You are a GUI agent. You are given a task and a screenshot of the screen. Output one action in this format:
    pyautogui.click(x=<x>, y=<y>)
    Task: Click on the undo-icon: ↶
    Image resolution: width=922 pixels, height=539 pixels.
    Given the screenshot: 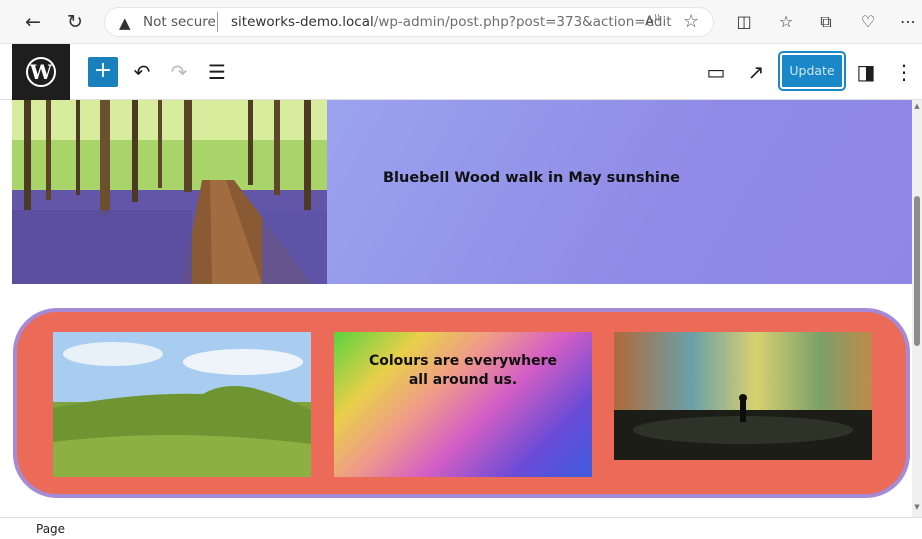 What is the action you would take?
    pyautogui.click(x=142, y=72)
    